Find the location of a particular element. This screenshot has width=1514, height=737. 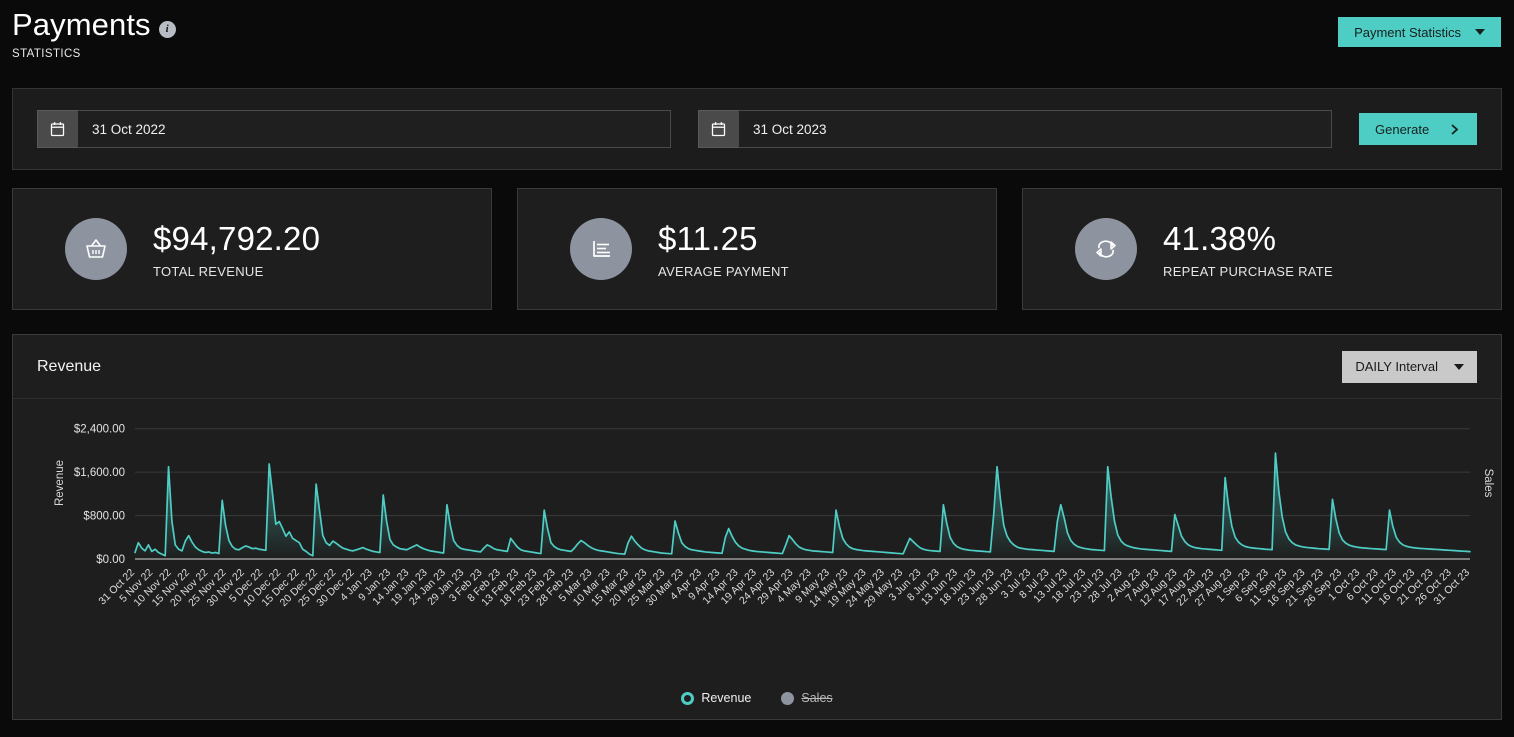

svg-text: Sales is located at coordinates (1488, 483).